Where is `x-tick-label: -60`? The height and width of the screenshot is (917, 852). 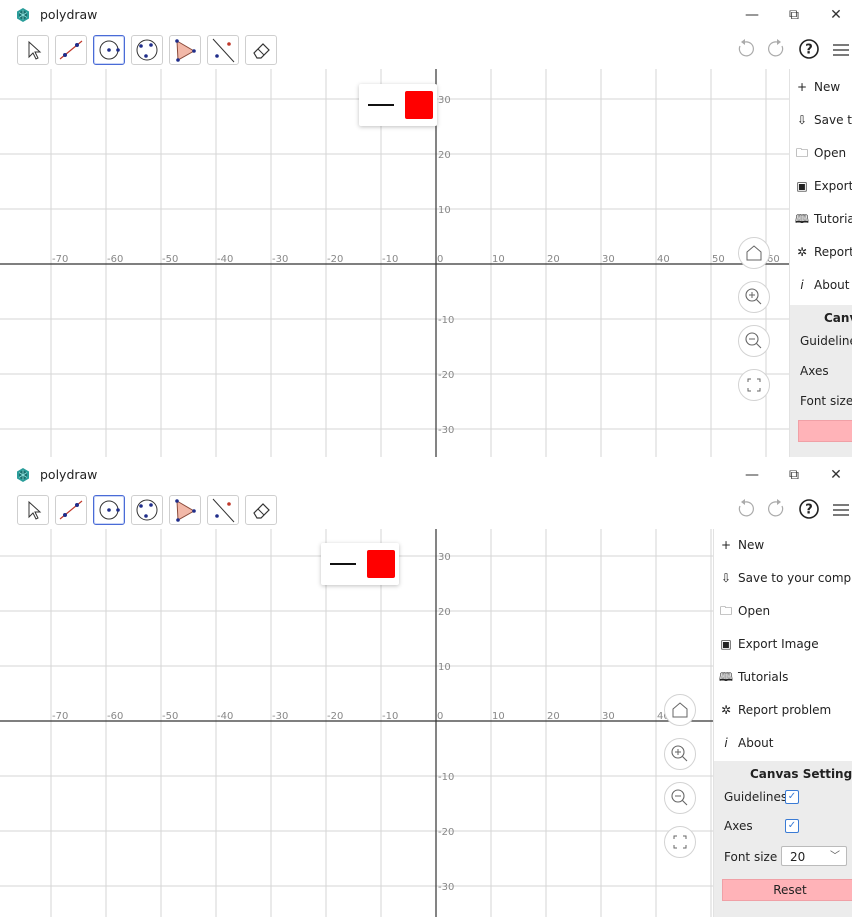
x-tick-label: -60 is located at coordinates (115, 259).